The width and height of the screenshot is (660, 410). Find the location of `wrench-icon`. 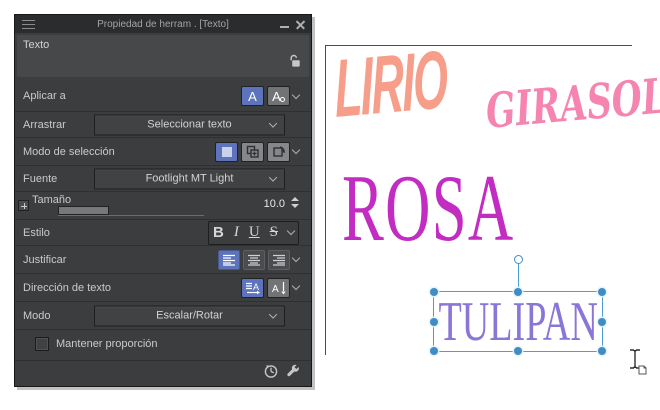

wrench-icon is located at coordinates (293, 373).